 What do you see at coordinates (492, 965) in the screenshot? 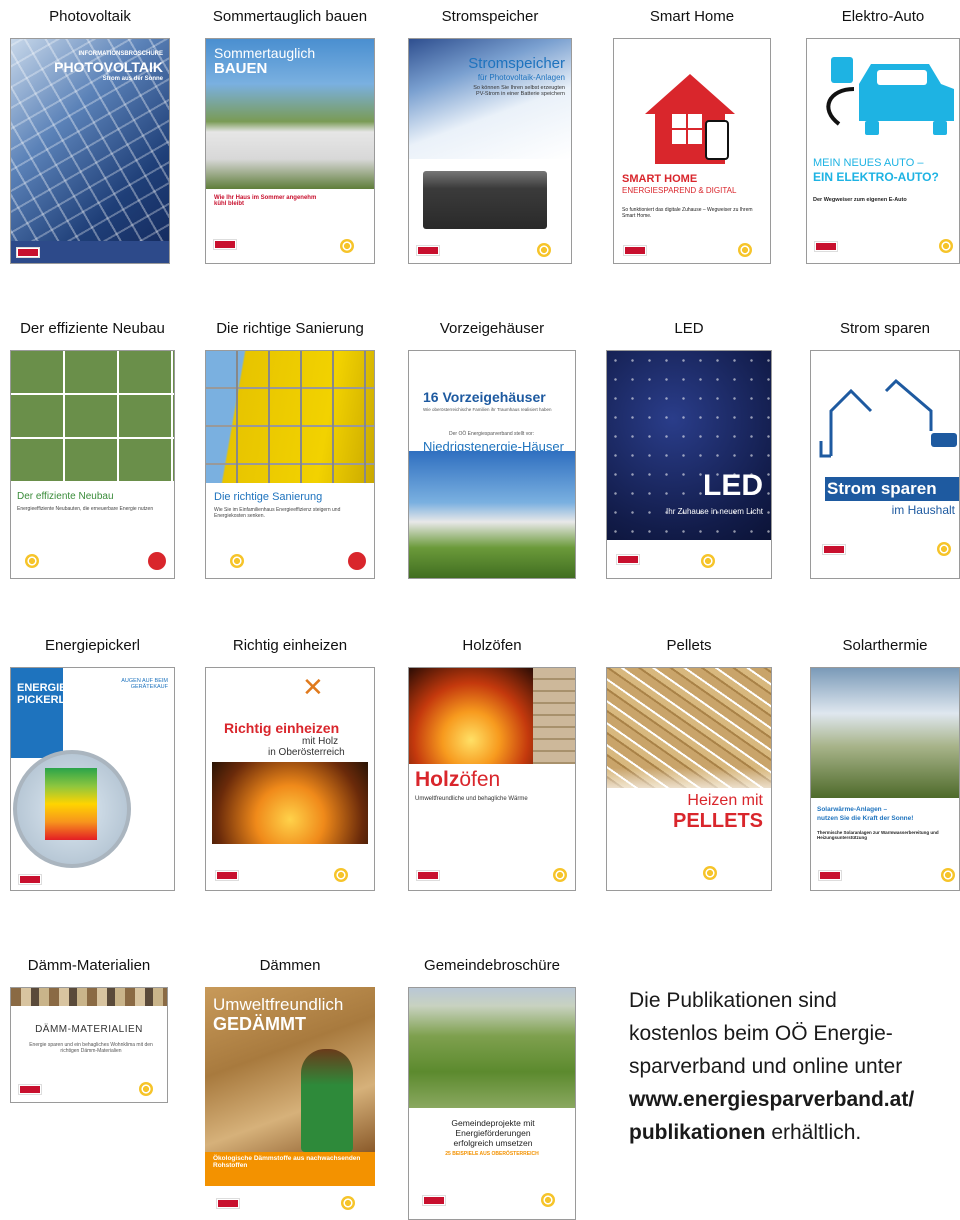
I see `publication-title: Gemeindebroschüre` at bounding box center [492, 965].